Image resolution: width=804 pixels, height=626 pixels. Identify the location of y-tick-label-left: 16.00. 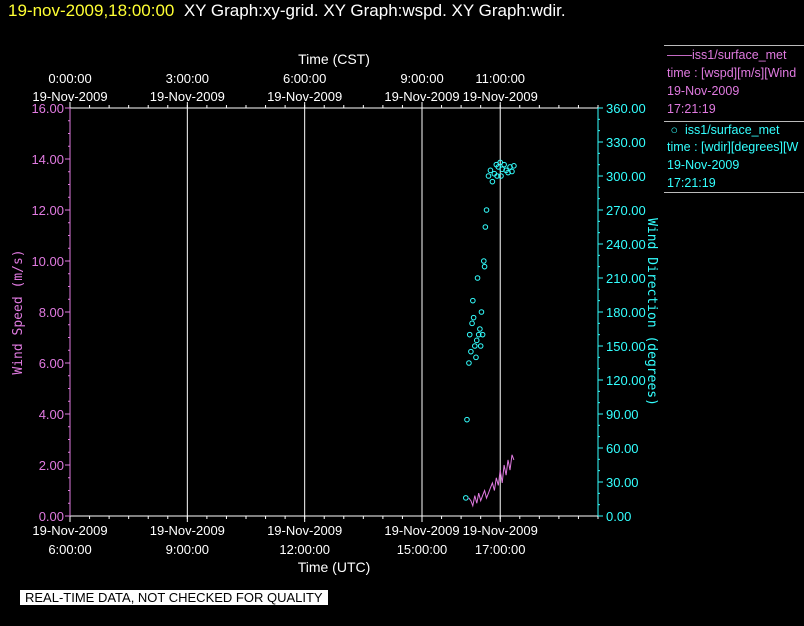
(47, 108).